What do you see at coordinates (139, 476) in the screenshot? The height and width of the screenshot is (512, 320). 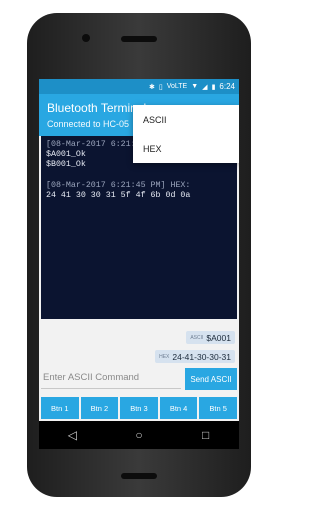 I see `bottom-speaker` at bounding box center [139, 476].